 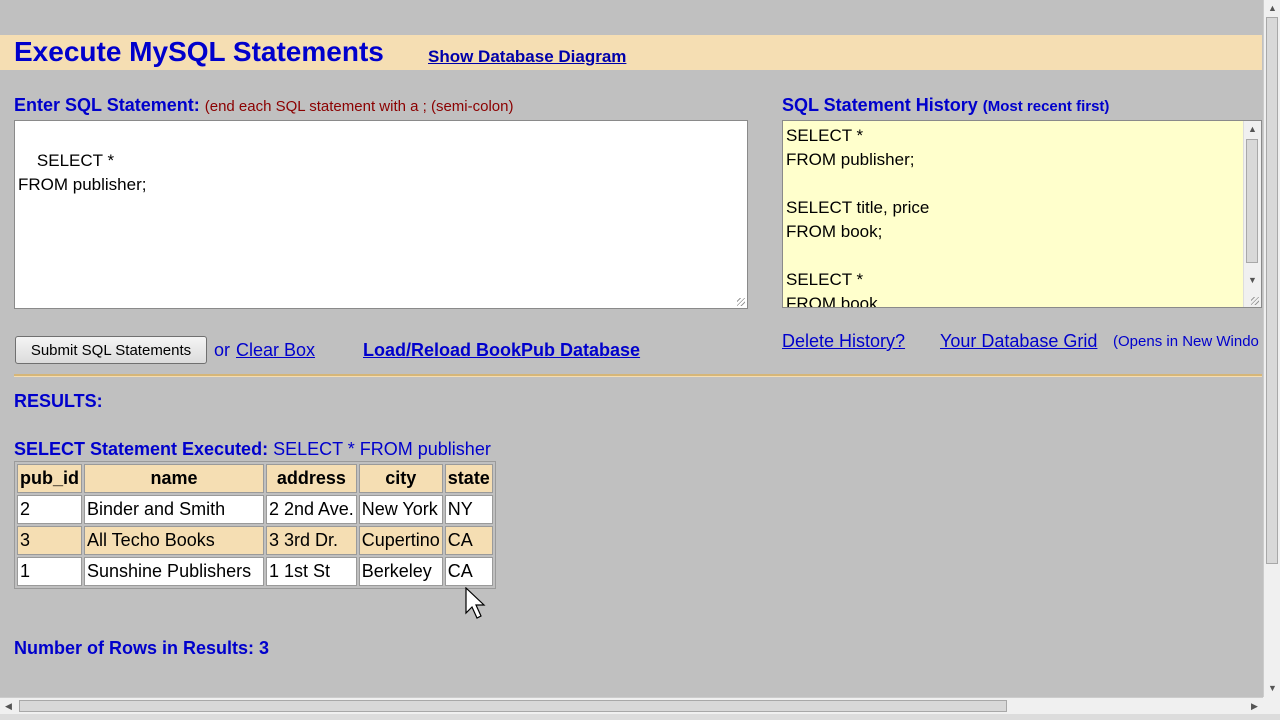 What do you see at coordinates (49, 540) in the screenshot?
I see `table-cell: 3` at bounding box center [49, 540].